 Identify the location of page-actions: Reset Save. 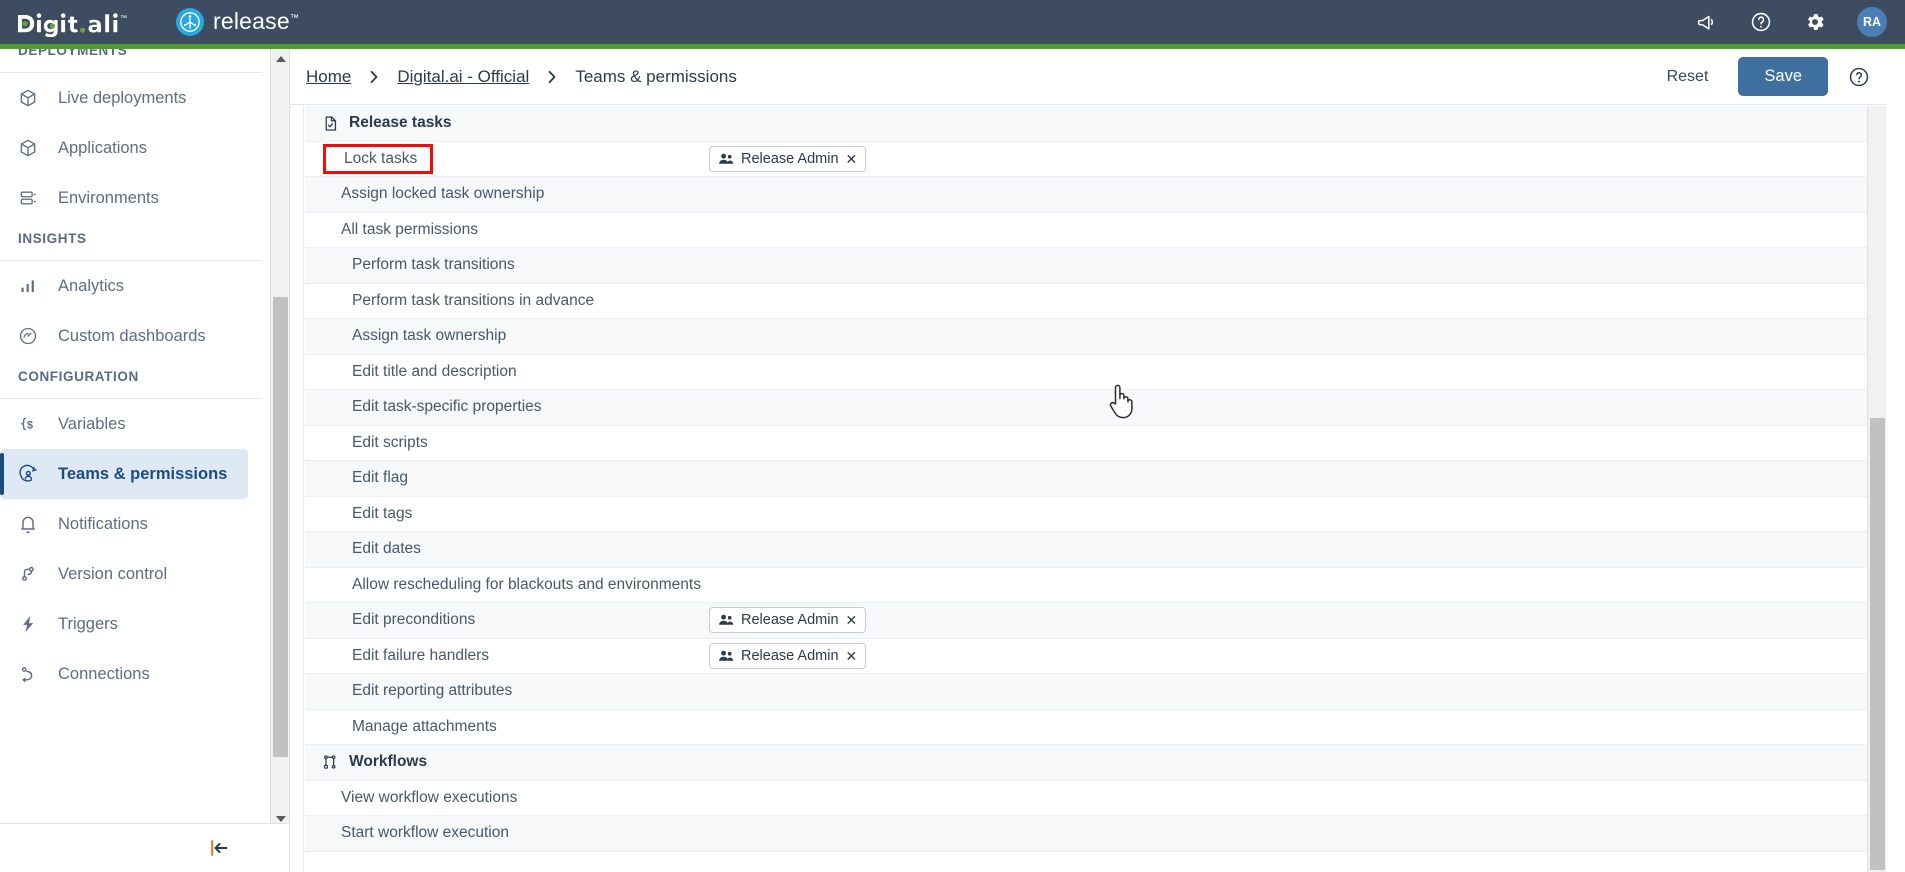
(1771, 76).